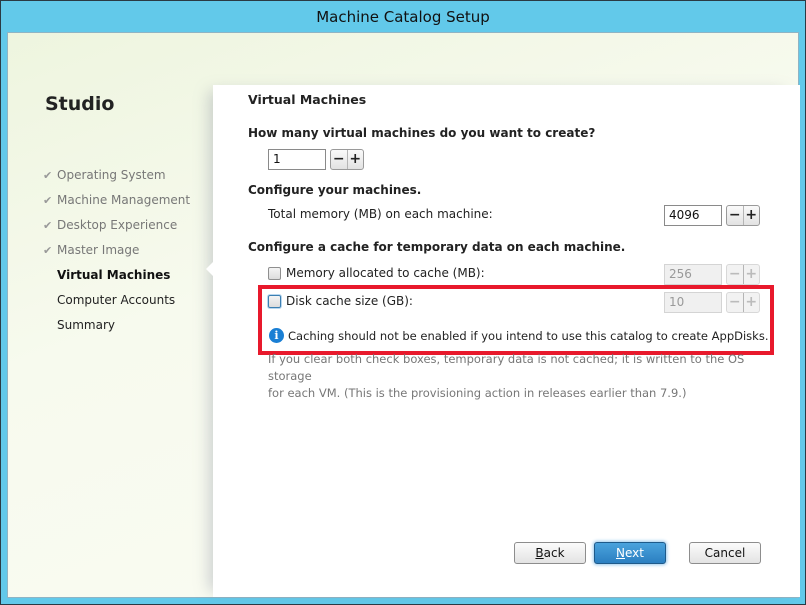  What do you see at coordinates (86, 325) in the screenshot?
I see `nav-step-summary: Summary` at bounding box center [86, 325].